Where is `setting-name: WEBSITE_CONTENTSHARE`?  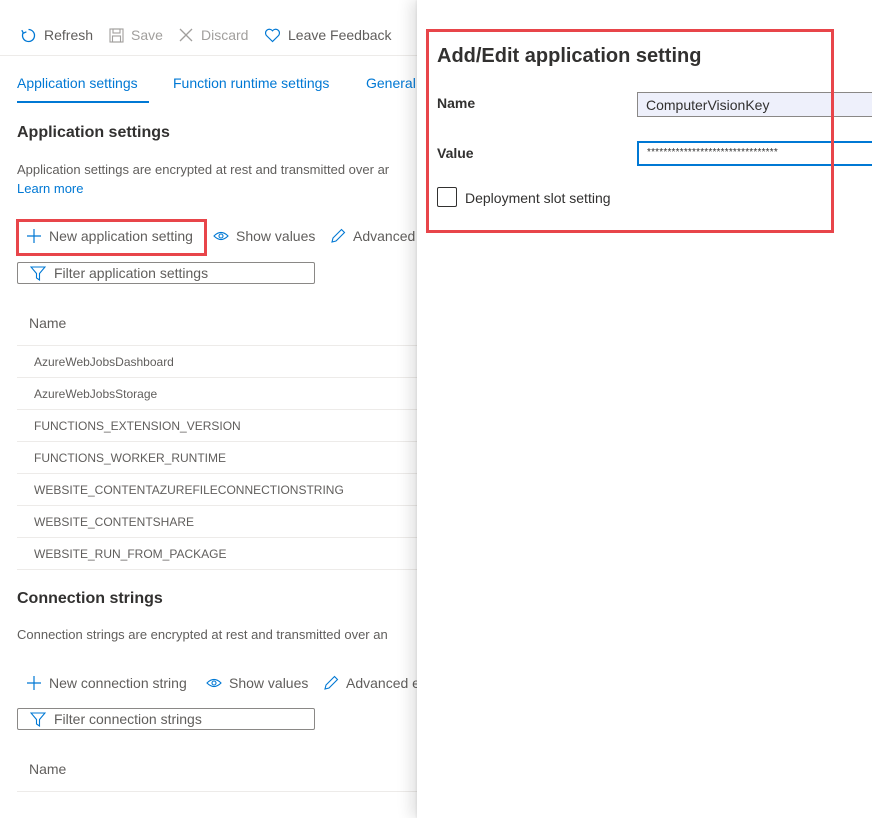
setting-name: WEBSITE_CONTENTSHARE is located at coordinates (114, 522).